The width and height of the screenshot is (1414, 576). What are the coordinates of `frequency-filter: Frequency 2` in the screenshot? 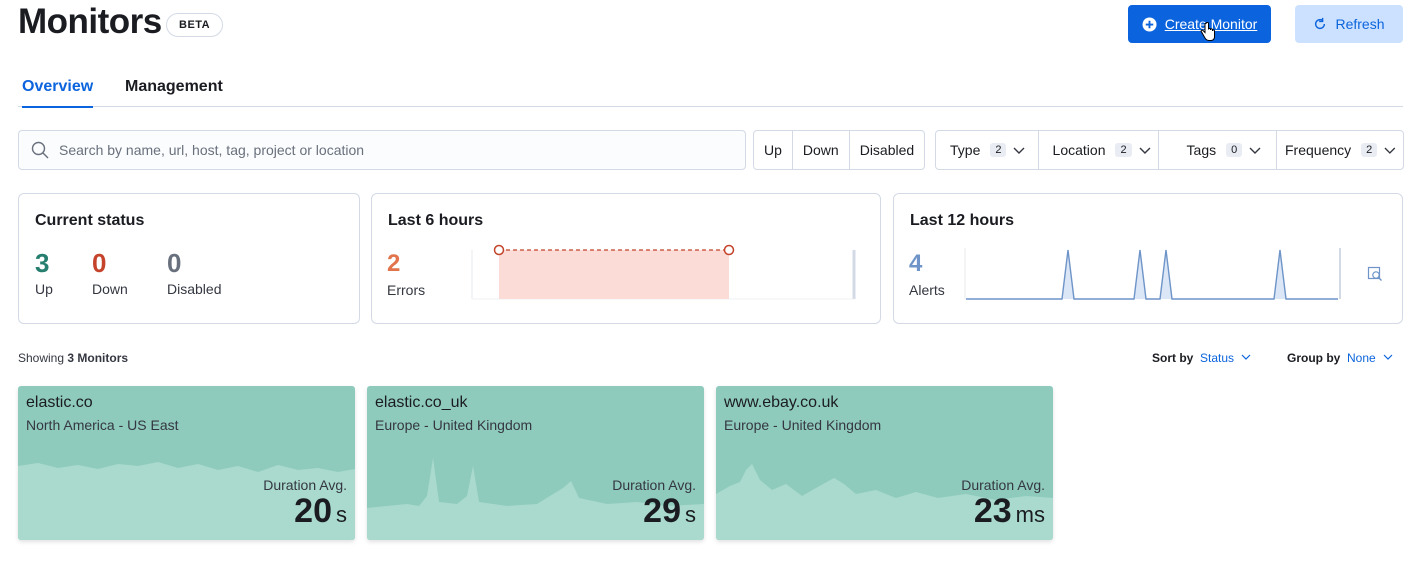 It's located at (1340, 150).